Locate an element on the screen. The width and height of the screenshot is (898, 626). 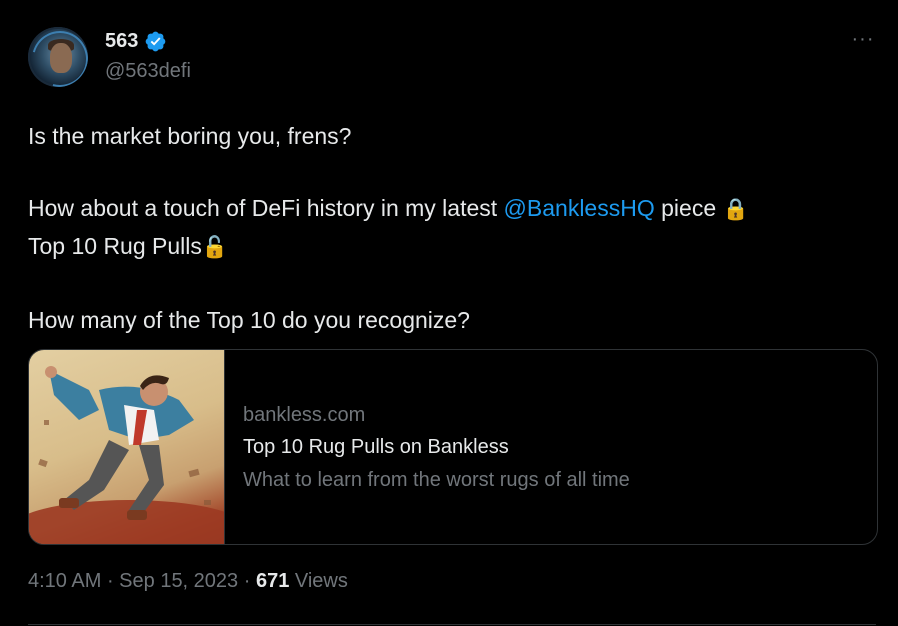
mention-link: @BanklessHQ is located at coordinates (579, 208).